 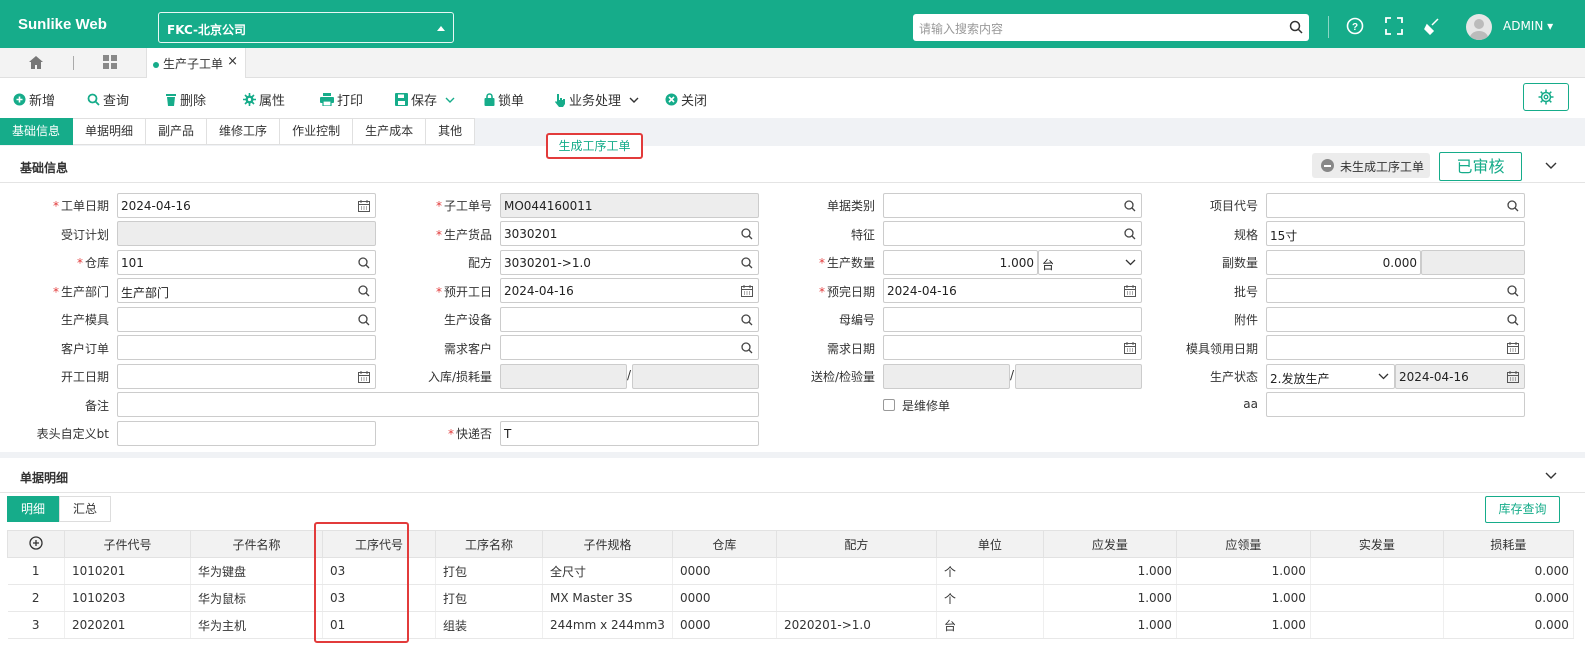 What do you see at coordinates (244, 131) in the screenshot?
I see `tab-repair-process: 维修工序` at bounding box center [244, 131].